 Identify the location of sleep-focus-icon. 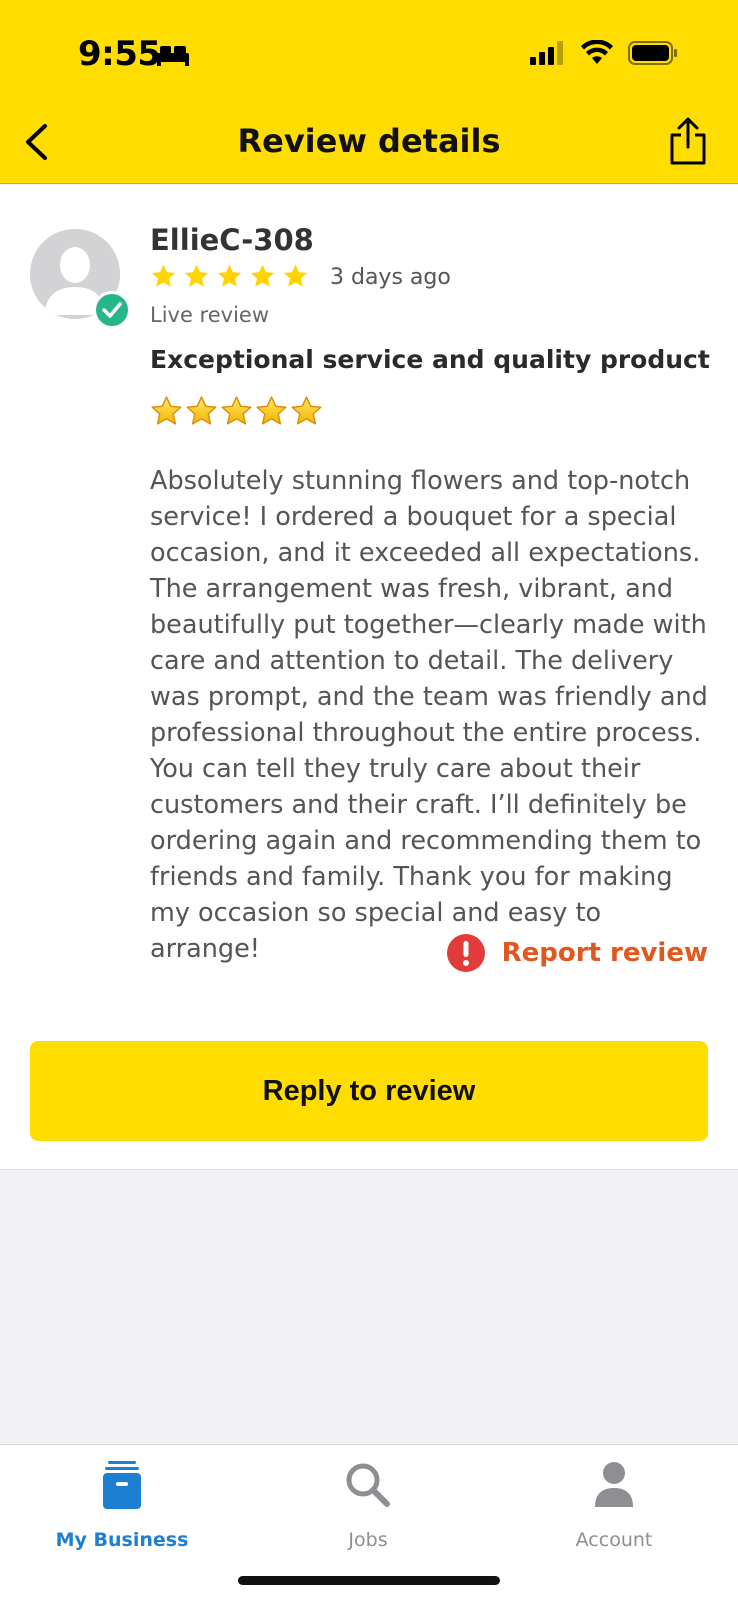
(173, 57).